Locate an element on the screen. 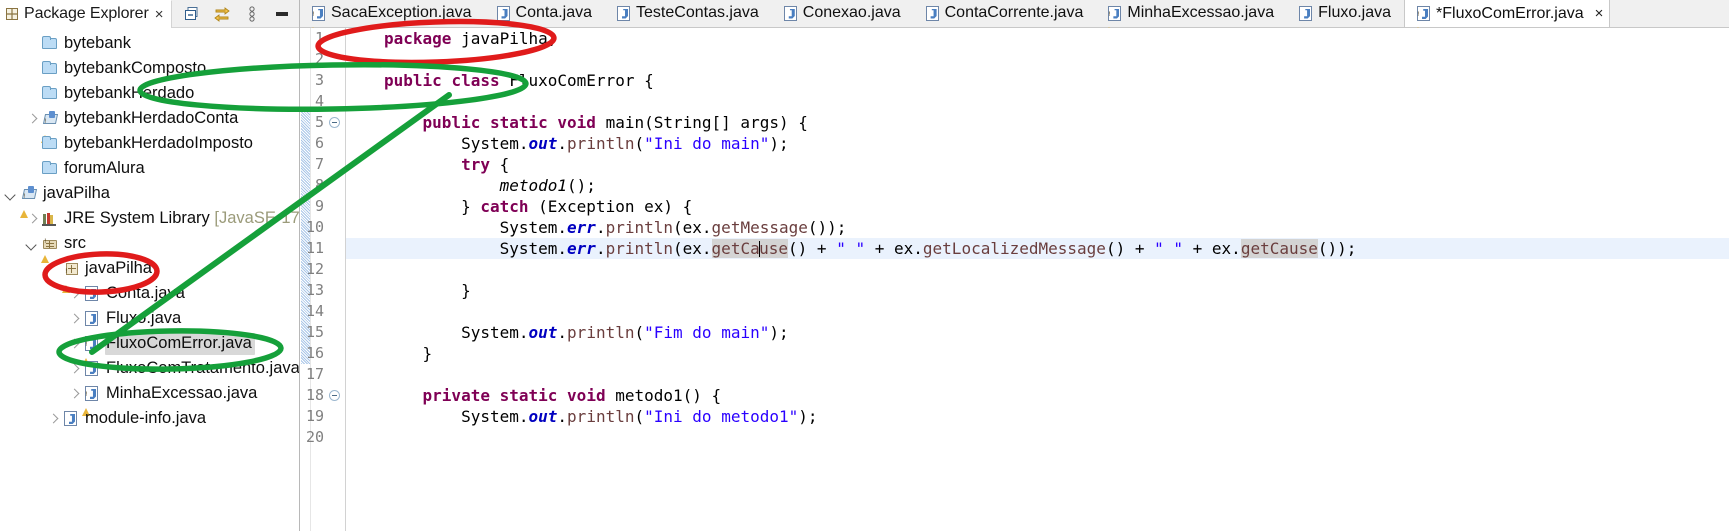  tree-item-jre-system-library: JRE System Library [JavaSE-17] is located at coordinates (149, 218).